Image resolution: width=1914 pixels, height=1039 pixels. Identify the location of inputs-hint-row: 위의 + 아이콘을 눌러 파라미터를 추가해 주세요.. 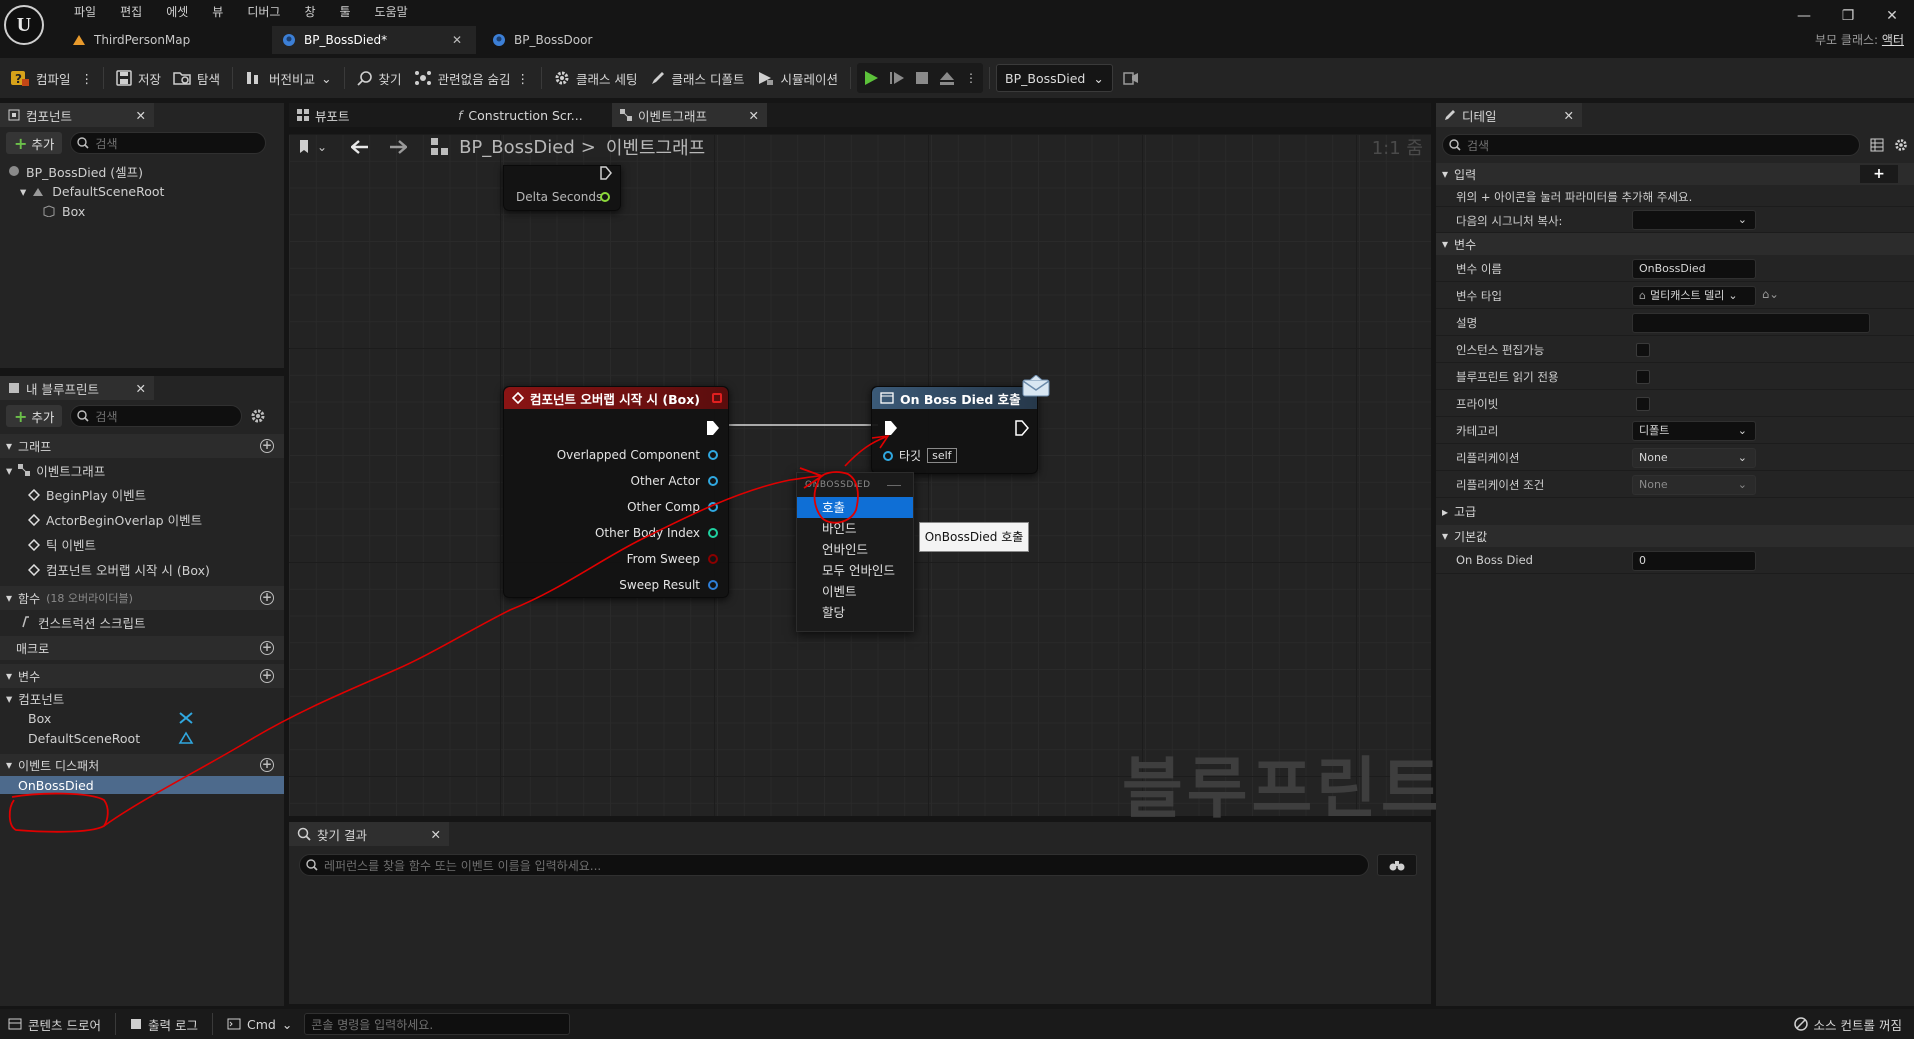
(1675, 196).